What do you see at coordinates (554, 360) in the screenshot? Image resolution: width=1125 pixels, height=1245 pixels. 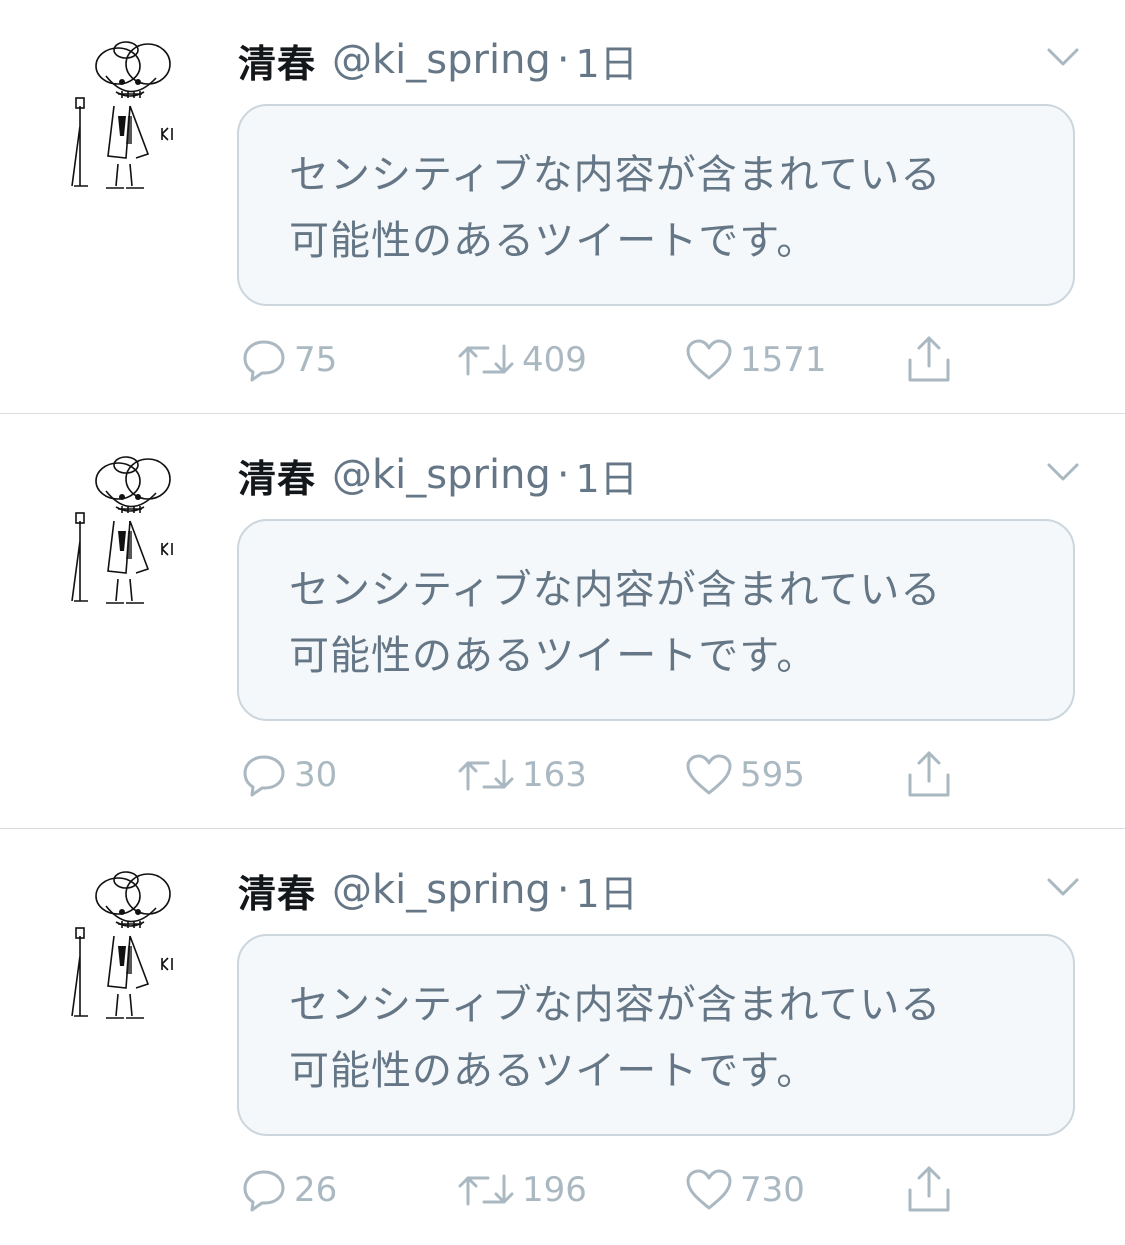 I see `retweet-count: 409` at bounding box center [554, 360].